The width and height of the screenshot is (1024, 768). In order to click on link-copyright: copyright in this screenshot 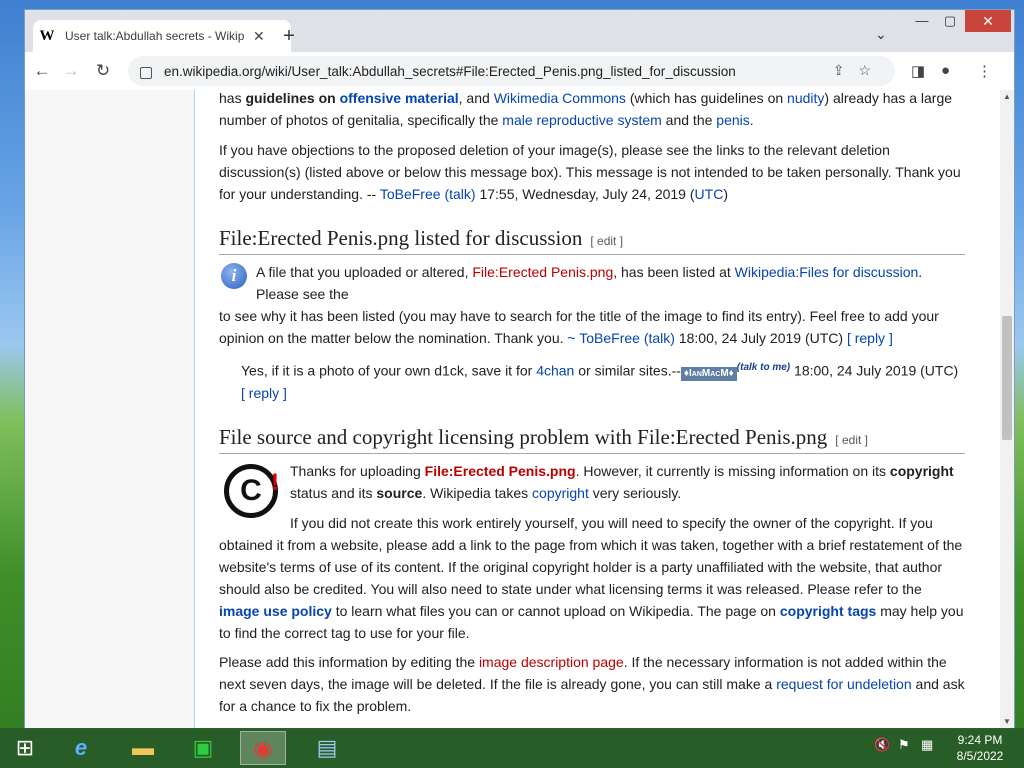, I will do `click(560, 493)`.